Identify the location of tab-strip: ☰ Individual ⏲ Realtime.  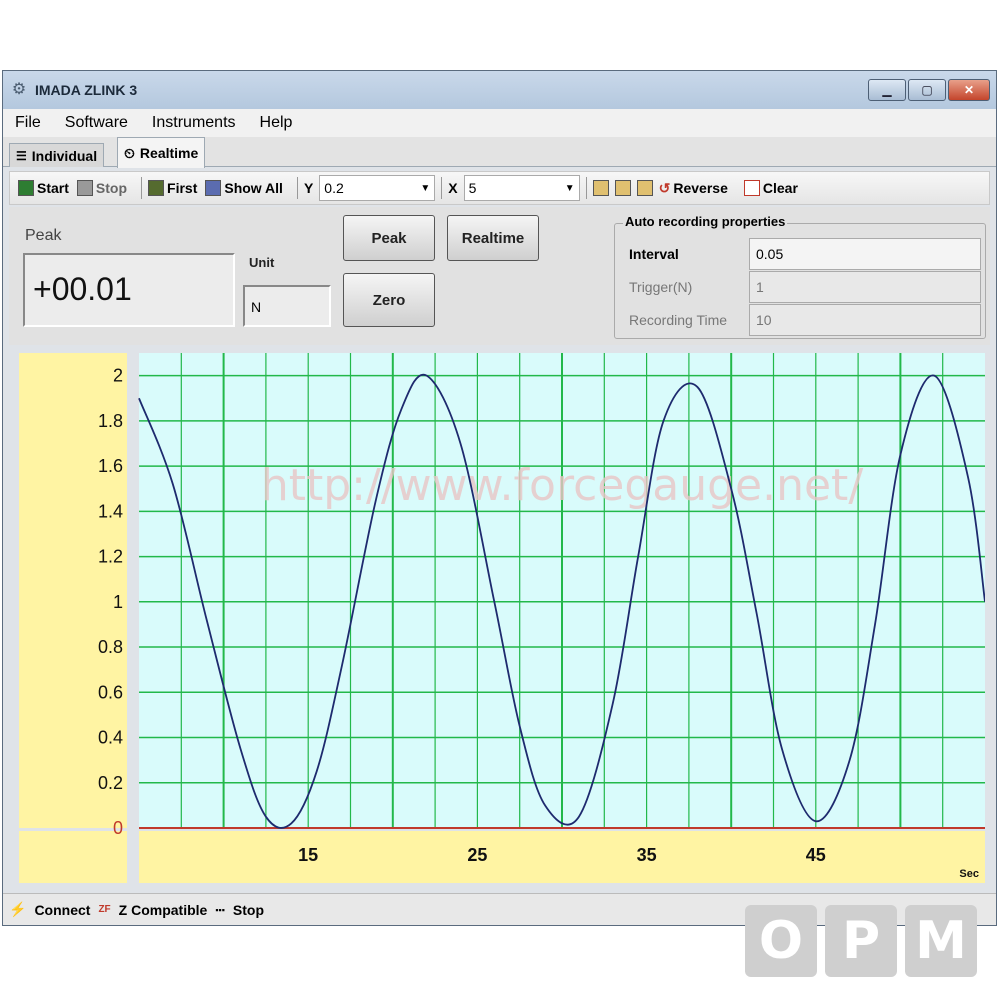
(499, 152).